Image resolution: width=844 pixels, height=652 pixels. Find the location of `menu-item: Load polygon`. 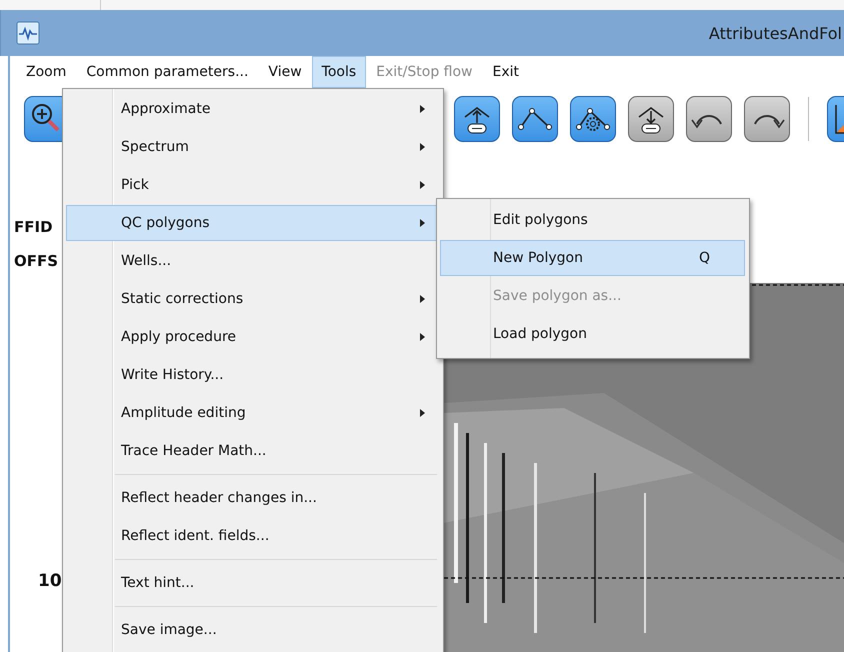

menu-item: Load polygon is located at coordinates (592, 334).